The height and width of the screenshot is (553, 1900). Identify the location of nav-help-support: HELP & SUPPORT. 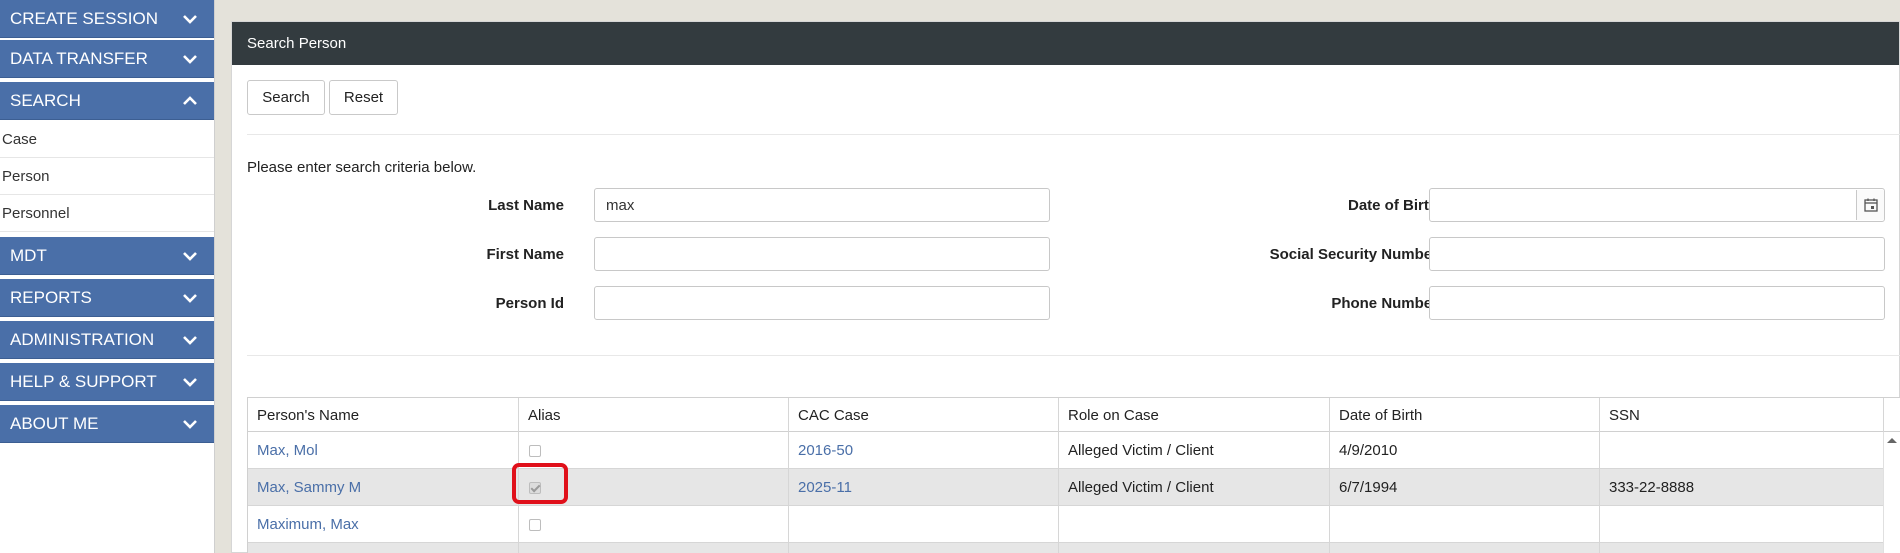
(107, 382).